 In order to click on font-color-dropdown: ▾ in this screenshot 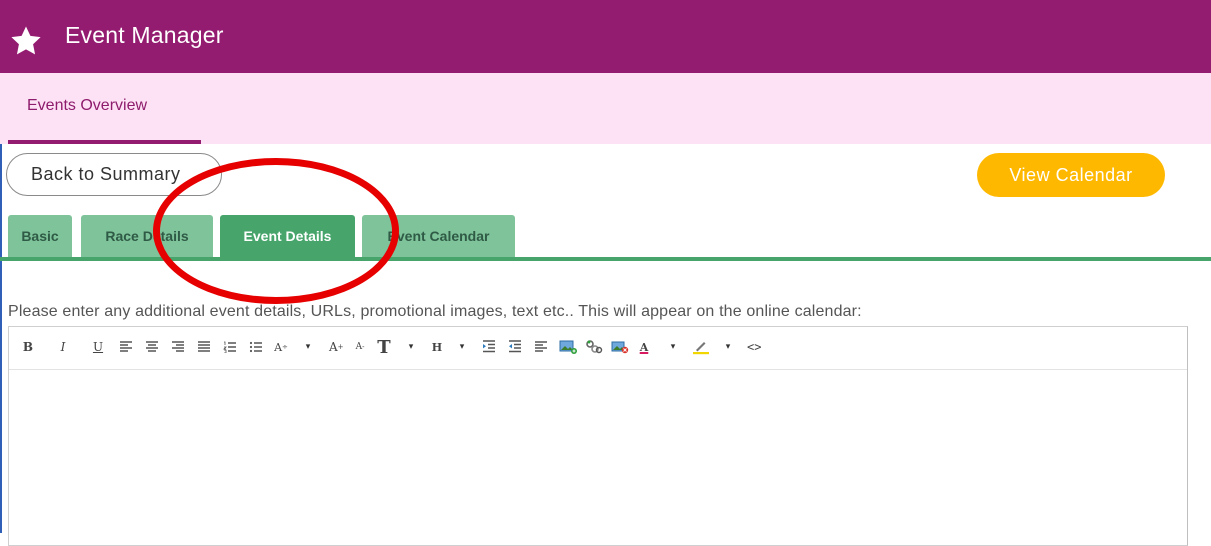, I will do `click(673, 347)`.